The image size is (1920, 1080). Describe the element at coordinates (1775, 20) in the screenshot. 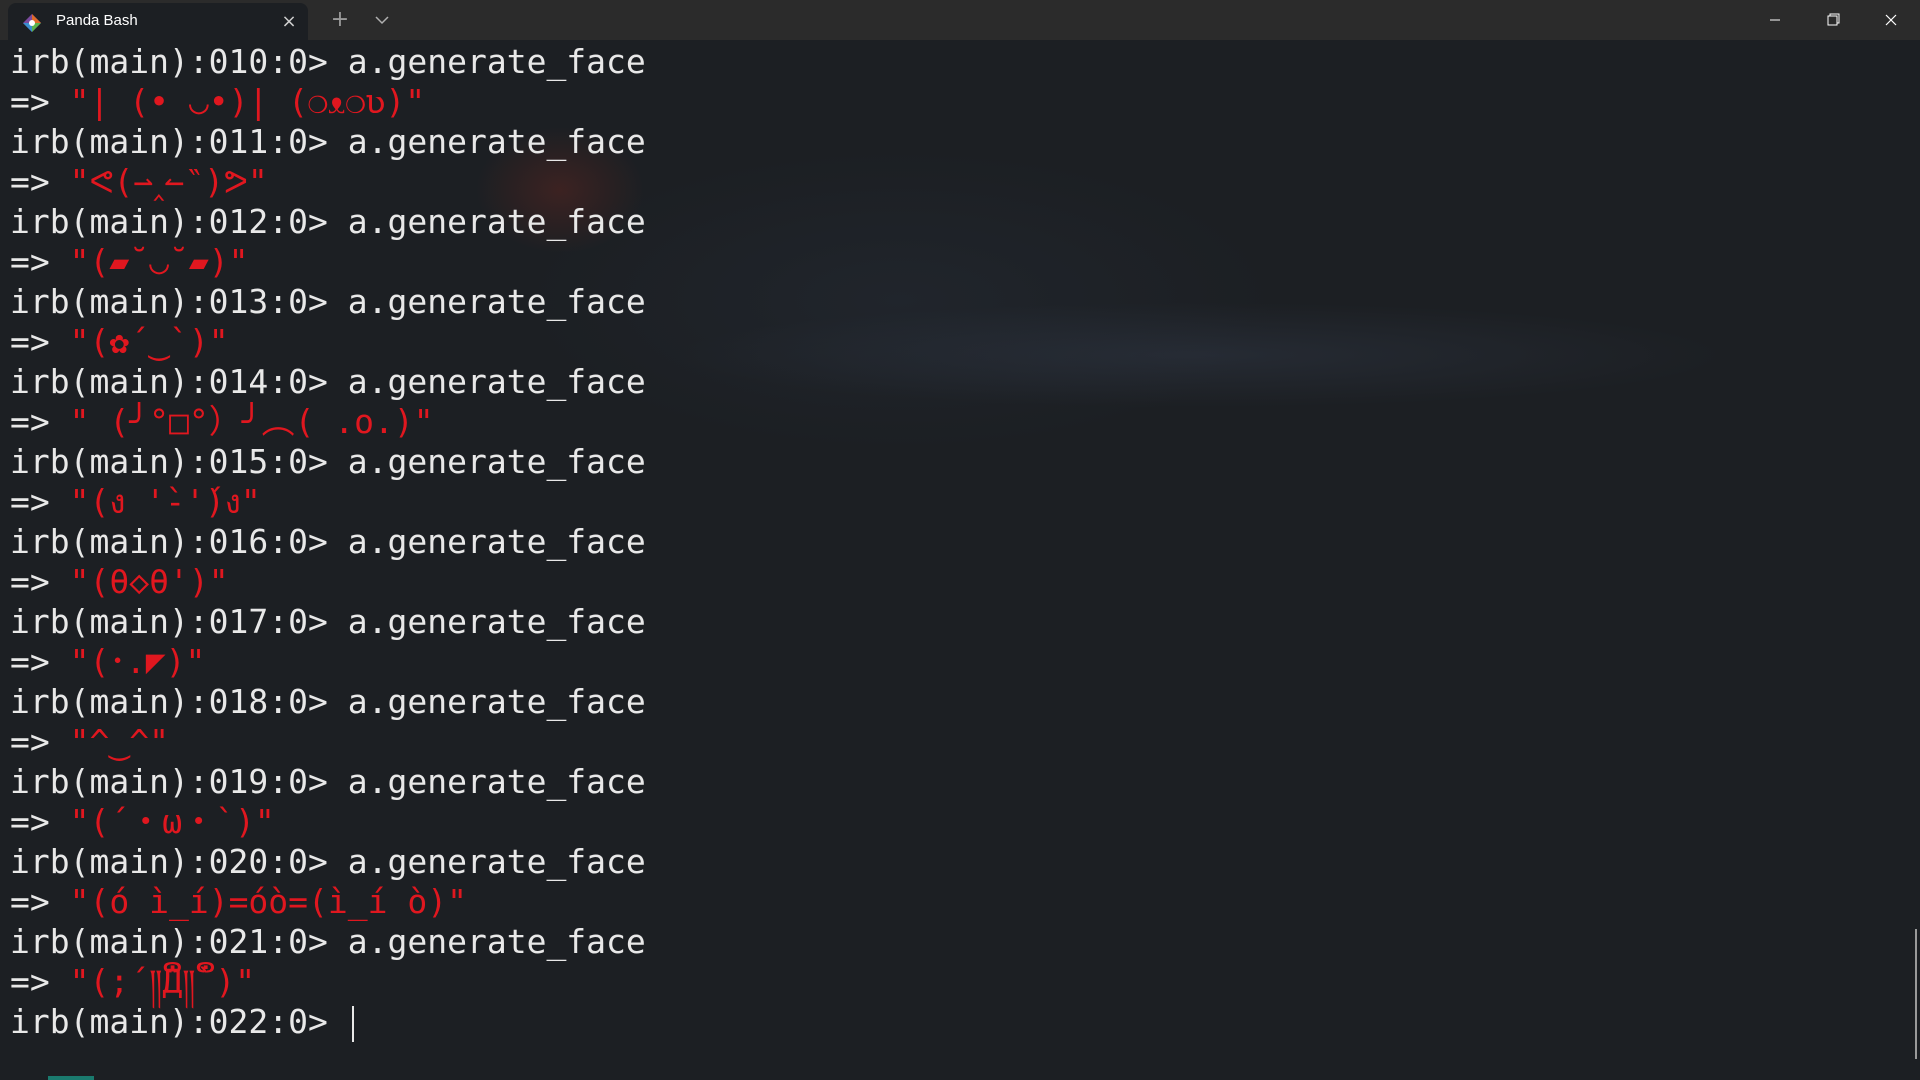

I see `minimize-icon` at that location.